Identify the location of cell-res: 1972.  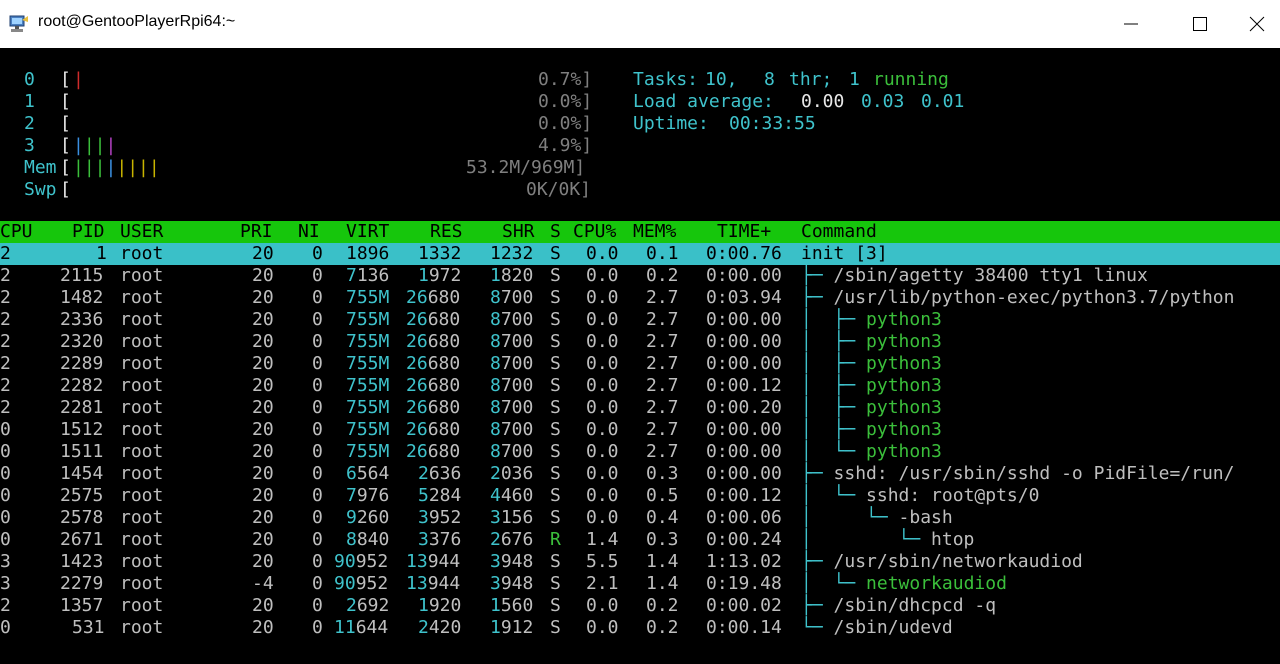
(440, 275).